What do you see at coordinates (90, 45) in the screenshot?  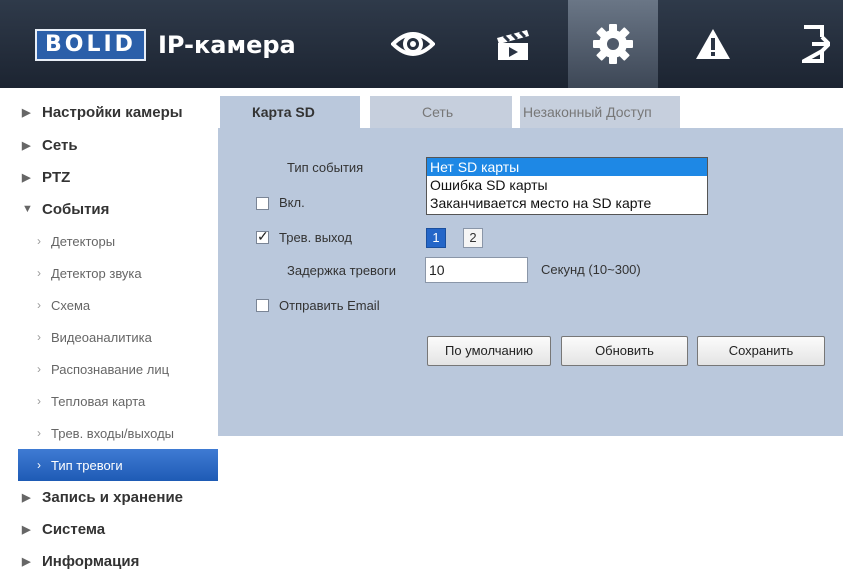 I see `logo-text: BOLID` at bounding box center [90, 45].